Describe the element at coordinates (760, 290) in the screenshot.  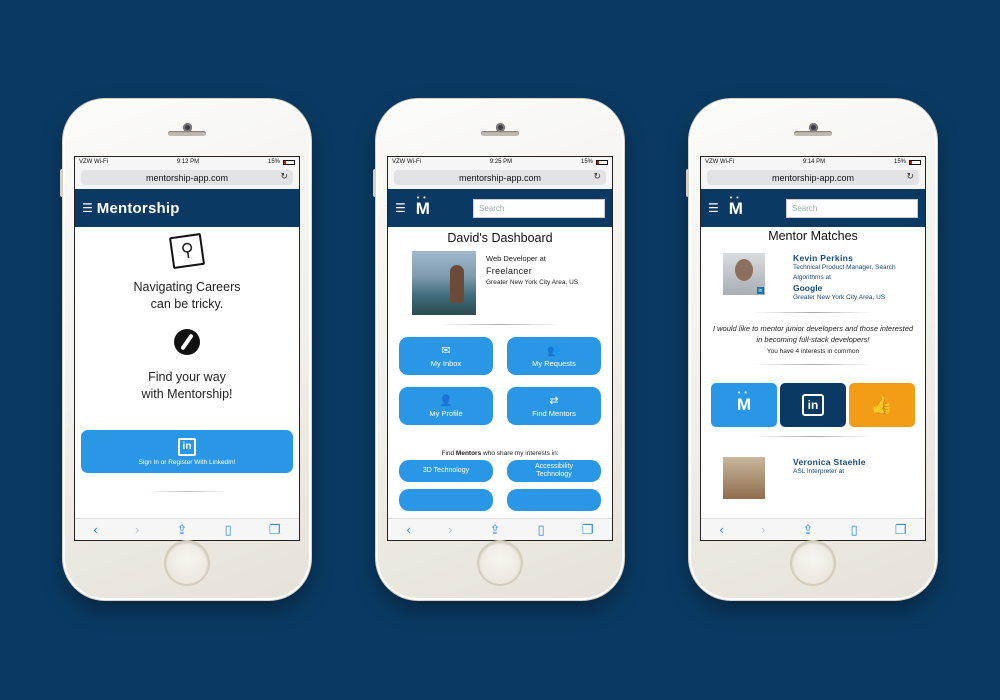
I see `linkedin-badge-icon: in` at that location.